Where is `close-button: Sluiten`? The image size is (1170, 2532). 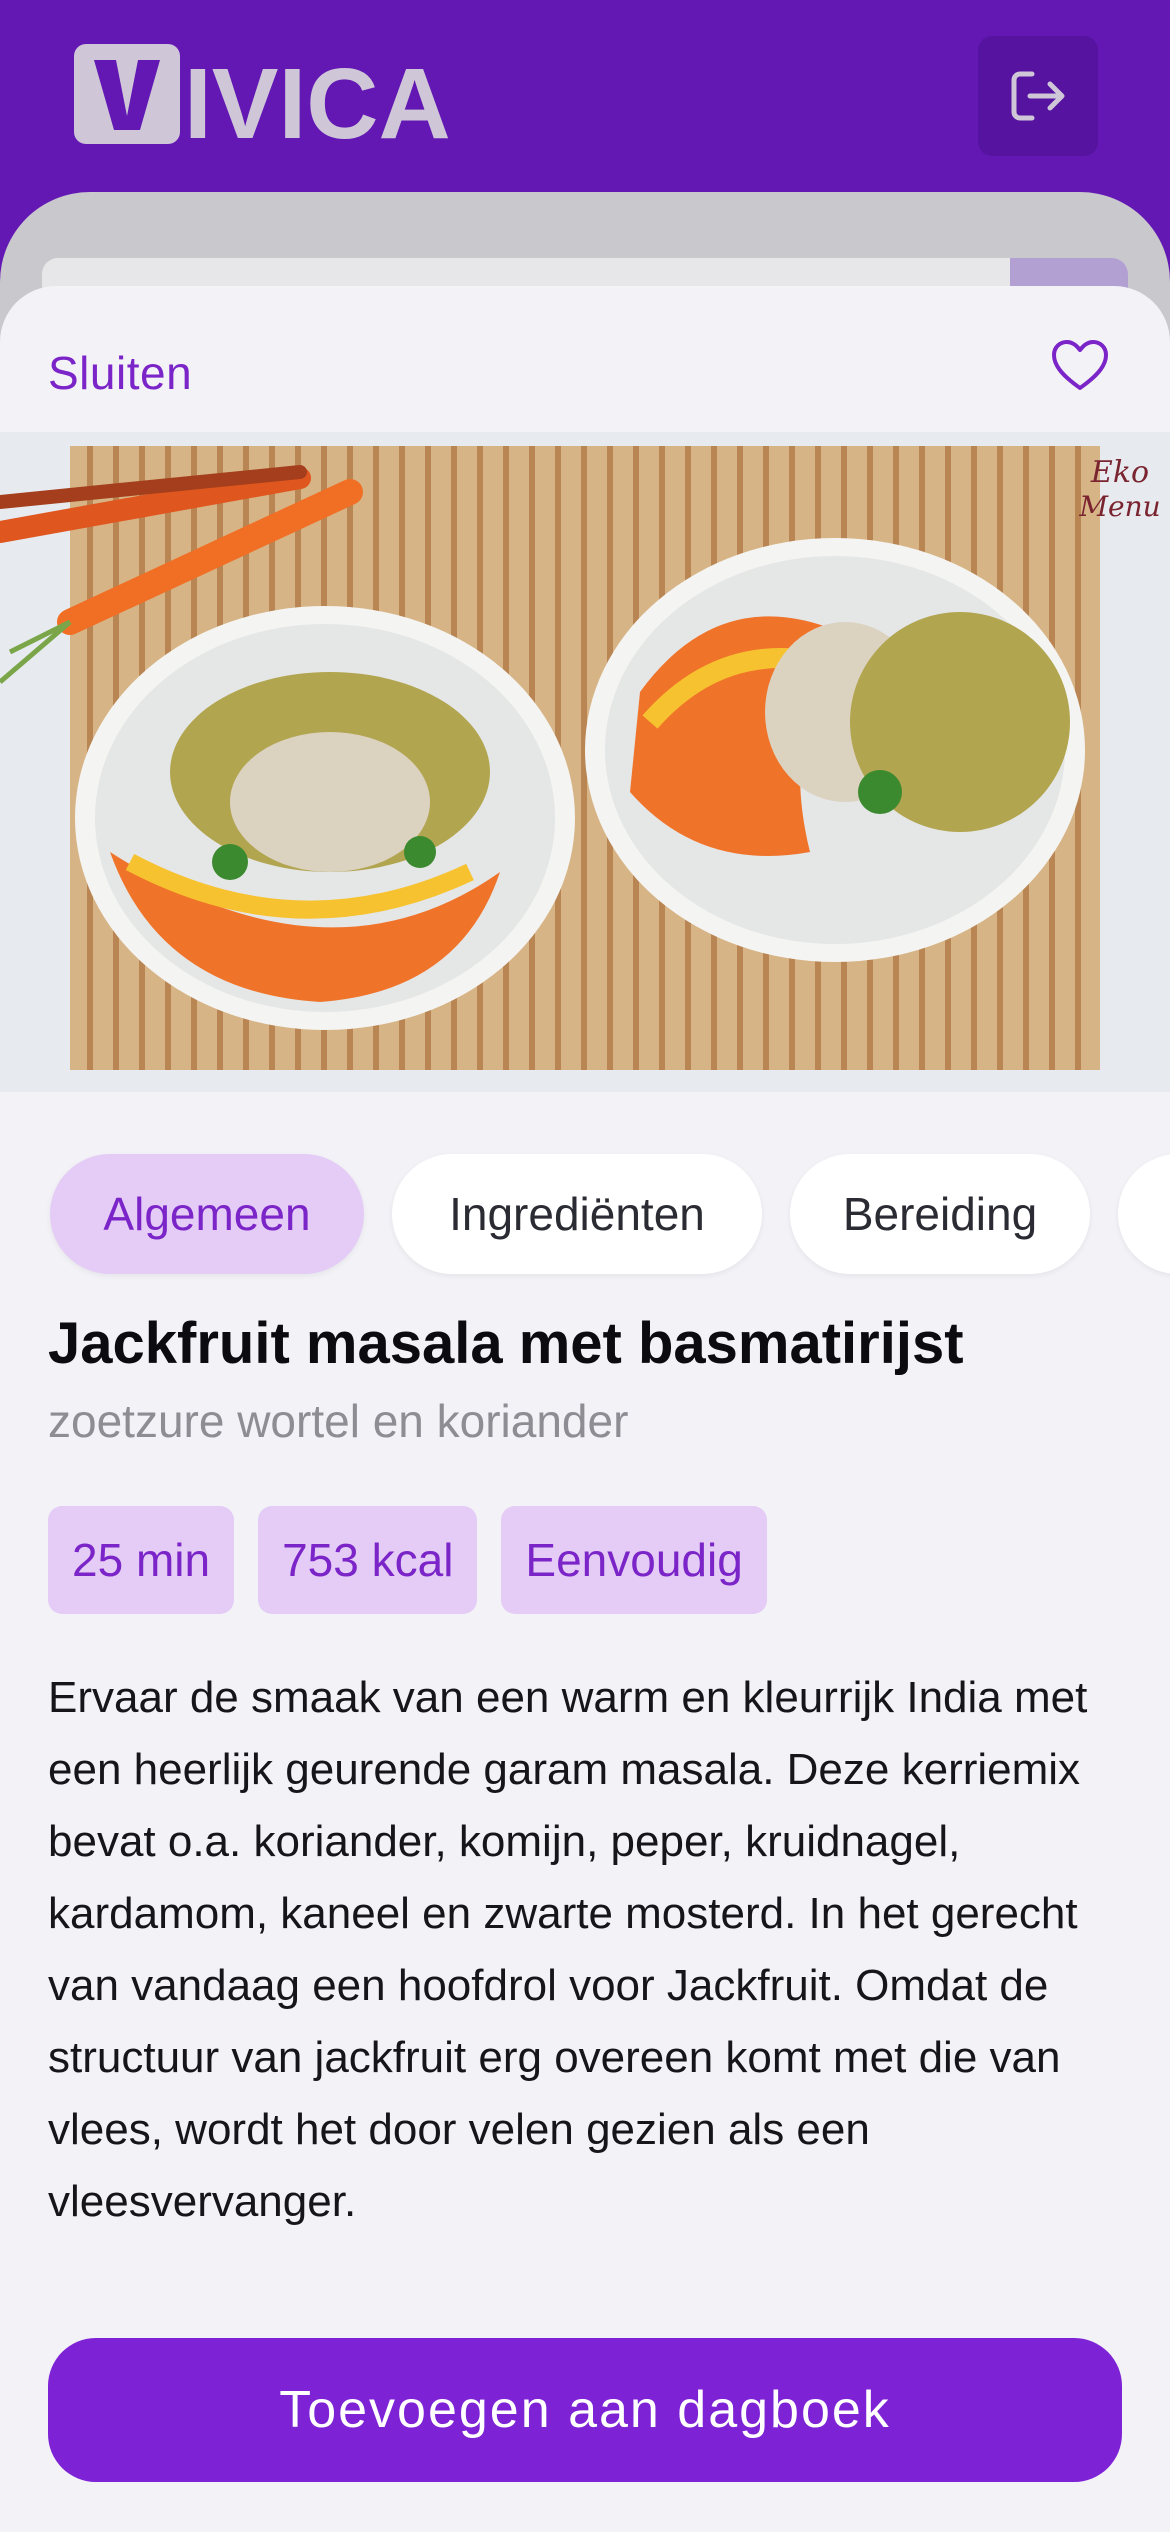
close-button: Sluiten is located at coordinates (120, 373).